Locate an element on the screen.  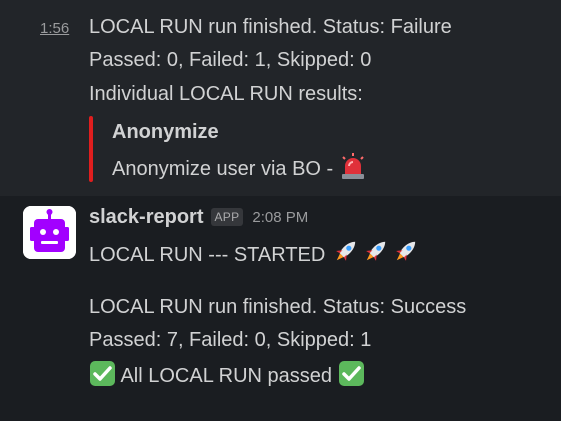
sender-name: slack-report is located at coordinates (146, 217).